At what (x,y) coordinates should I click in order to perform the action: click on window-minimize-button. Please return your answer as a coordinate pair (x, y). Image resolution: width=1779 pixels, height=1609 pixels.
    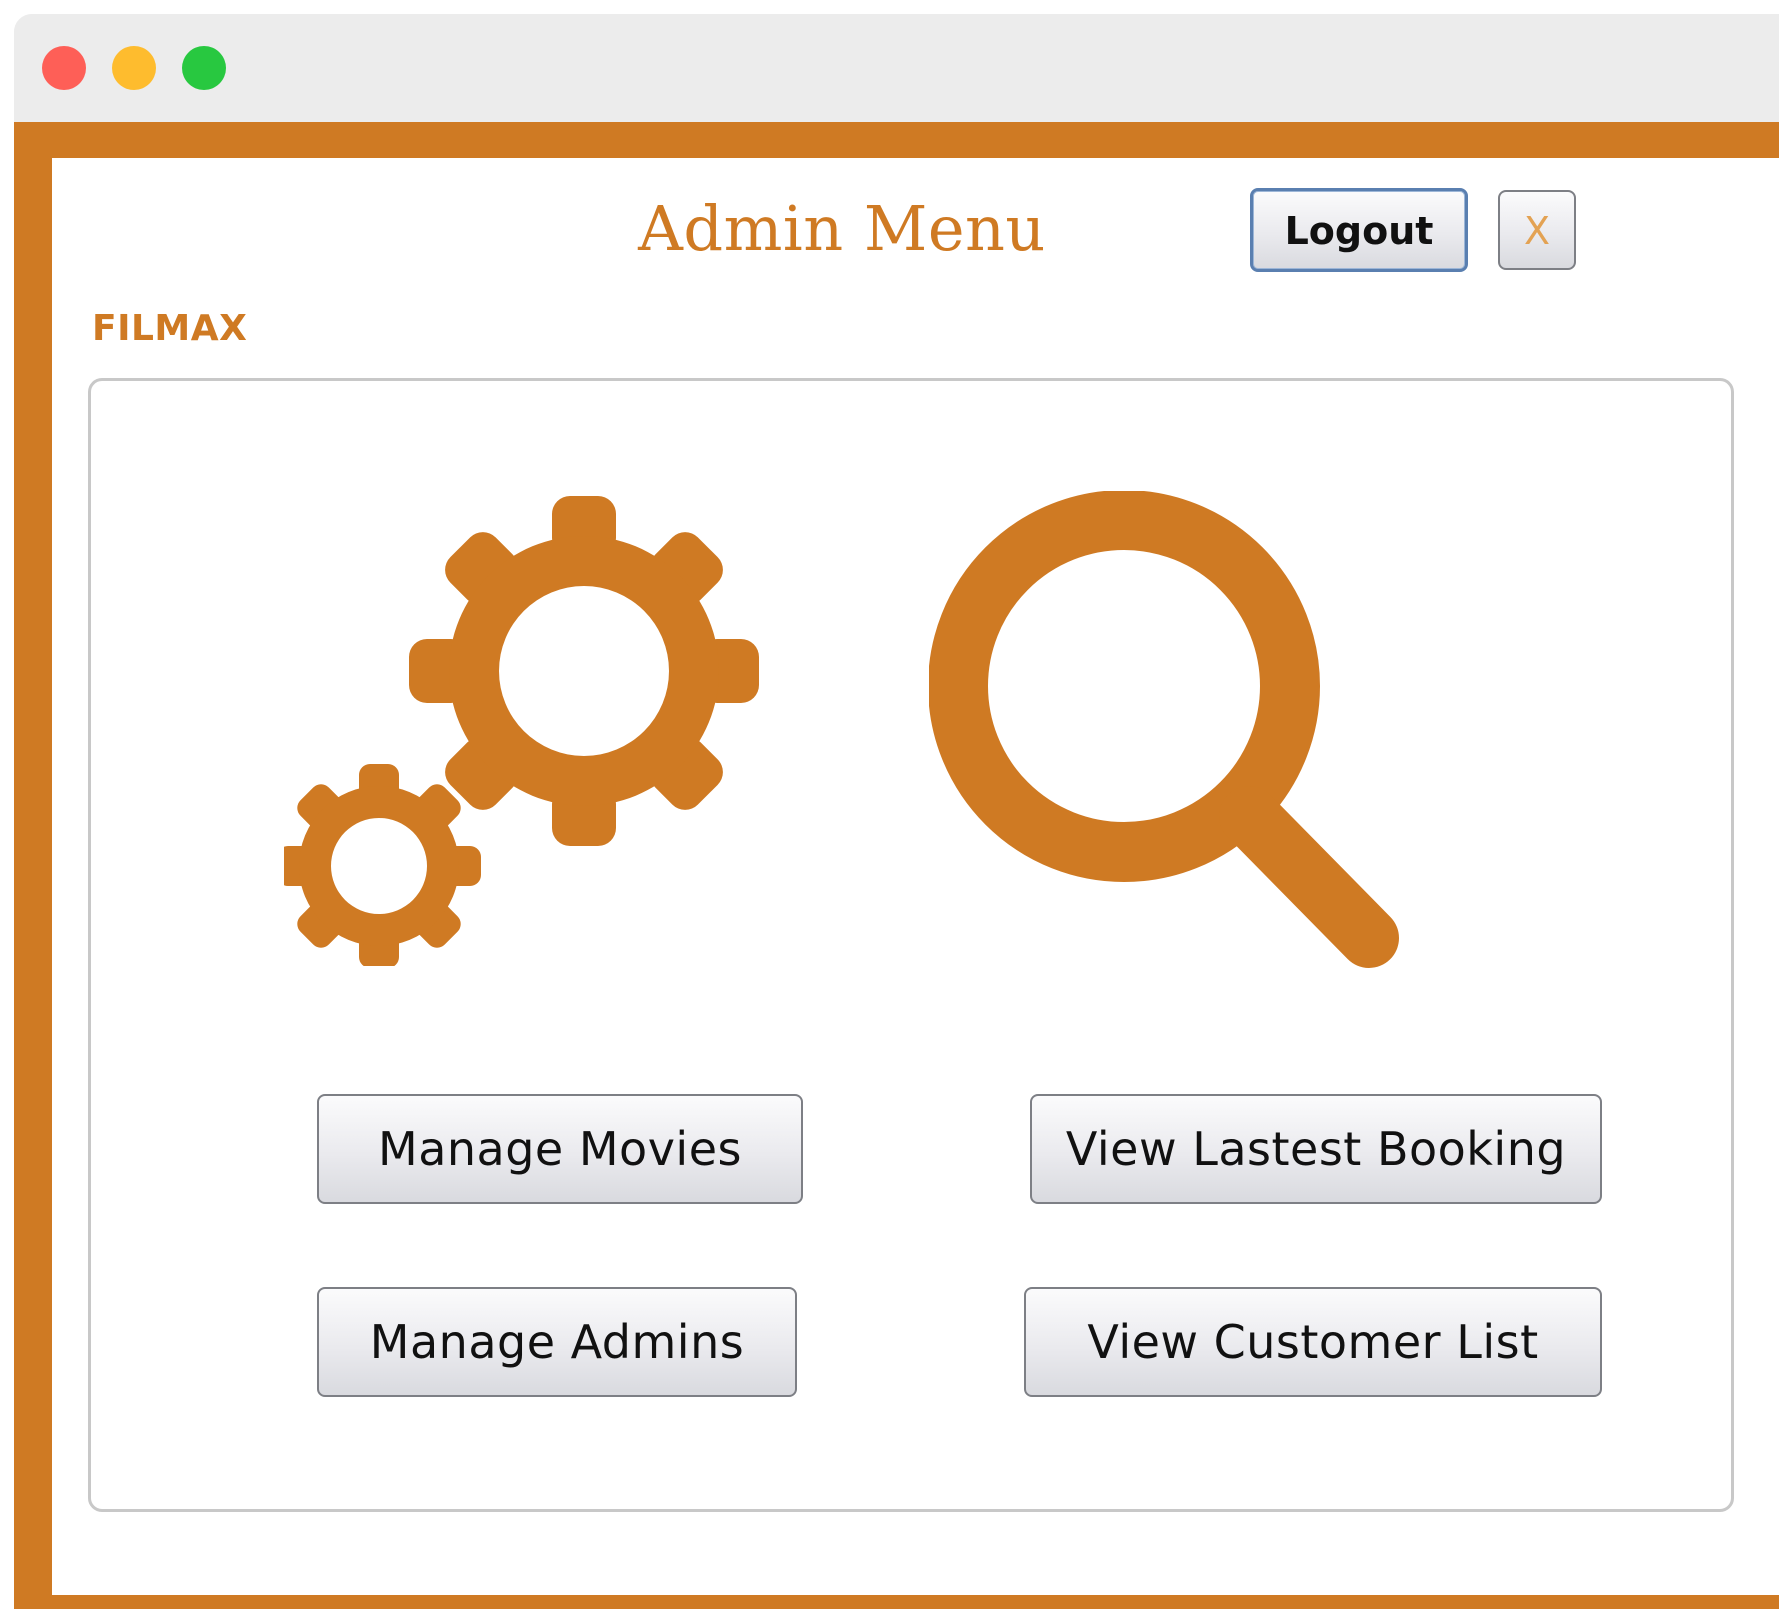
    Looking at the image, I should click on (134, 68).